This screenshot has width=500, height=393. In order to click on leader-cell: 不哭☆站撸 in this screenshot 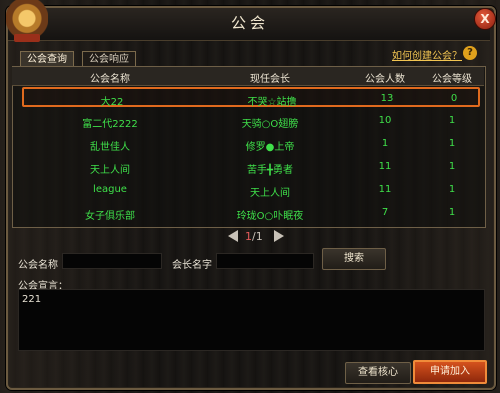, I will do `click(272, 102)`.